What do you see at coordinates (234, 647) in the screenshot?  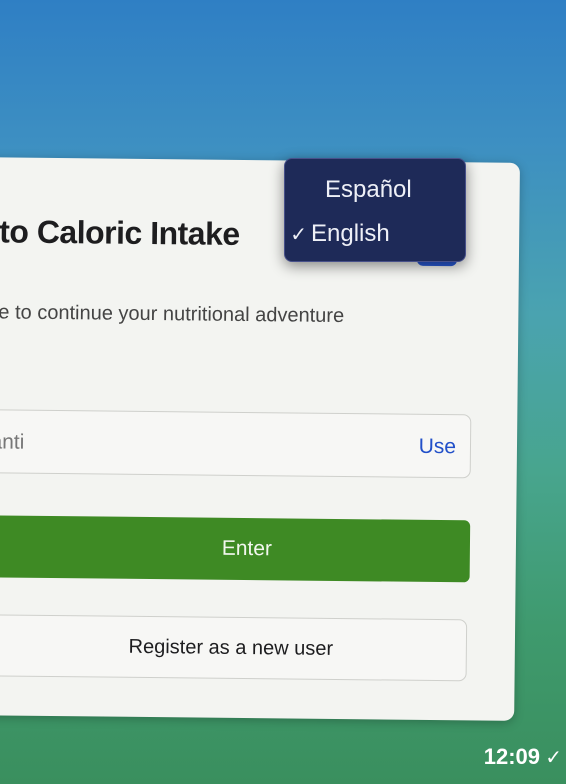 I see `register-button: Register as a new user` at bounding box center [234, 647].